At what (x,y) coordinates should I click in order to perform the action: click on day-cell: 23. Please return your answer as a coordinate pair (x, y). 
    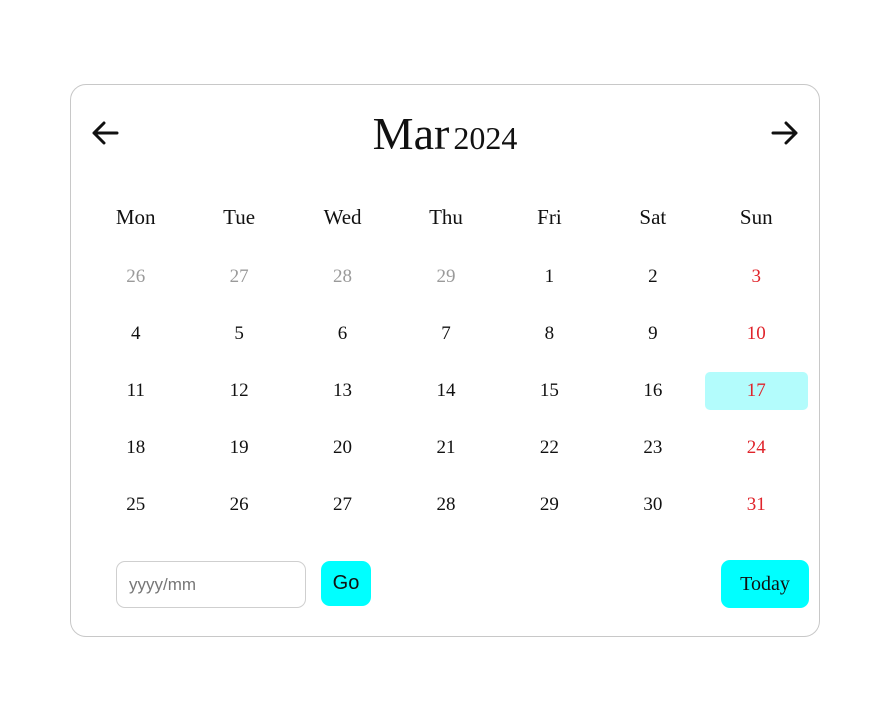
    Looking at the image, I should click on (652, 447).